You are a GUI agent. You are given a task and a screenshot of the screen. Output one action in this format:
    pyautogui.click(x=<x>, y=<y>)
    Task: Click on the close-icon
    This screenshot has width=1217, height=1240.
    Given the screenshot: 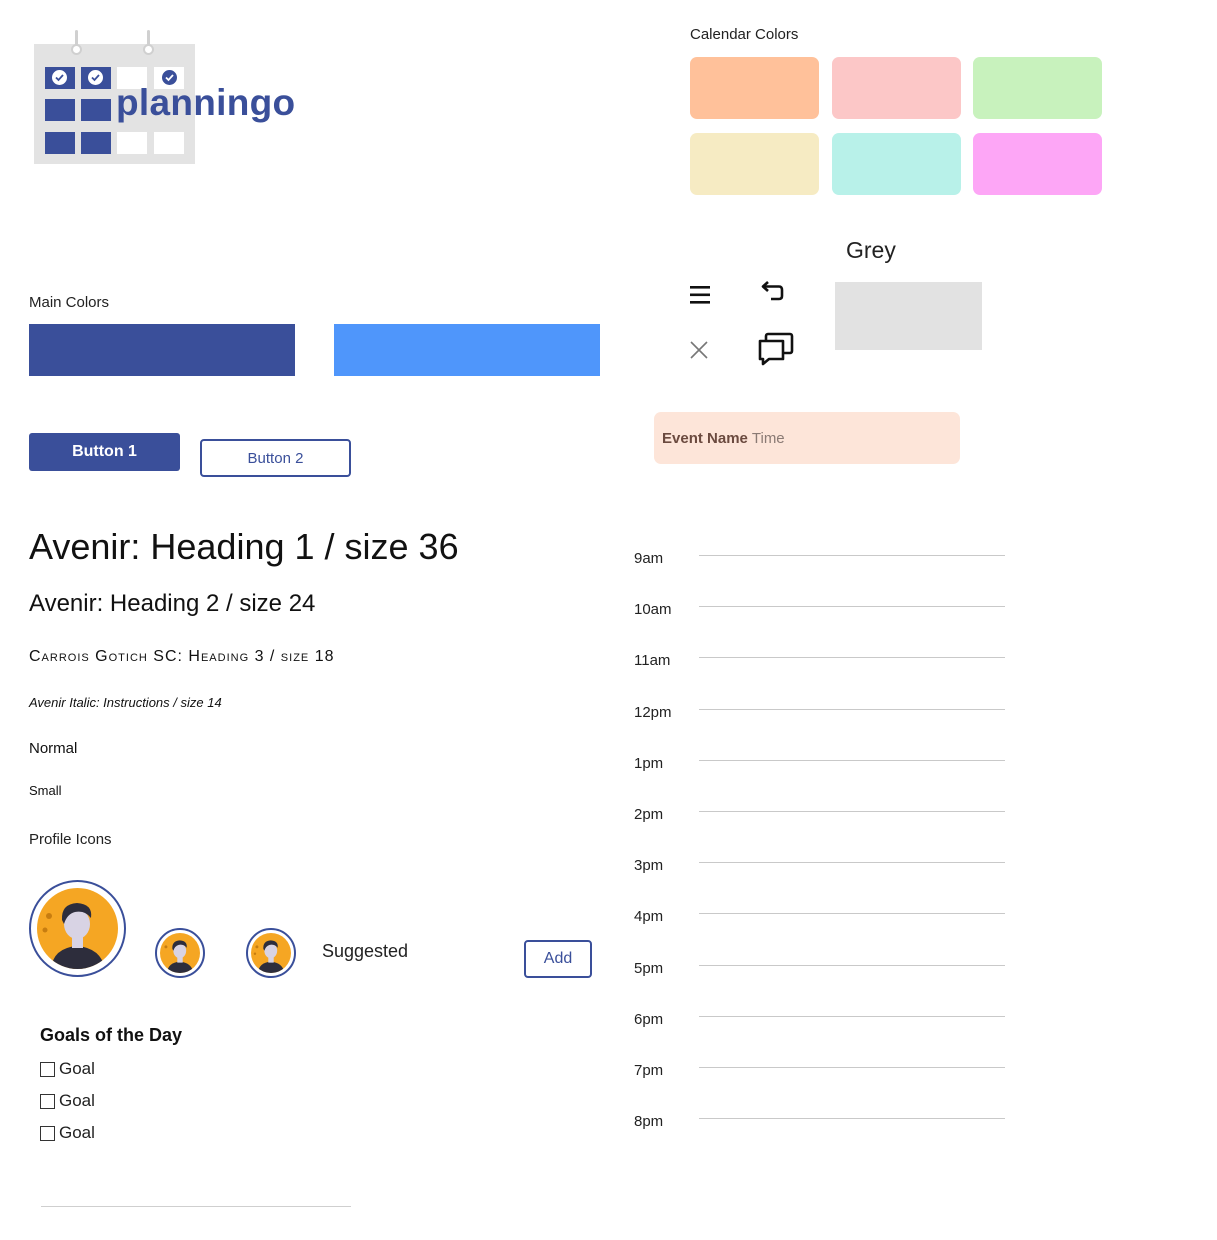 What is the action you would take?
    pyautogui.click(x=699, y=352)
    